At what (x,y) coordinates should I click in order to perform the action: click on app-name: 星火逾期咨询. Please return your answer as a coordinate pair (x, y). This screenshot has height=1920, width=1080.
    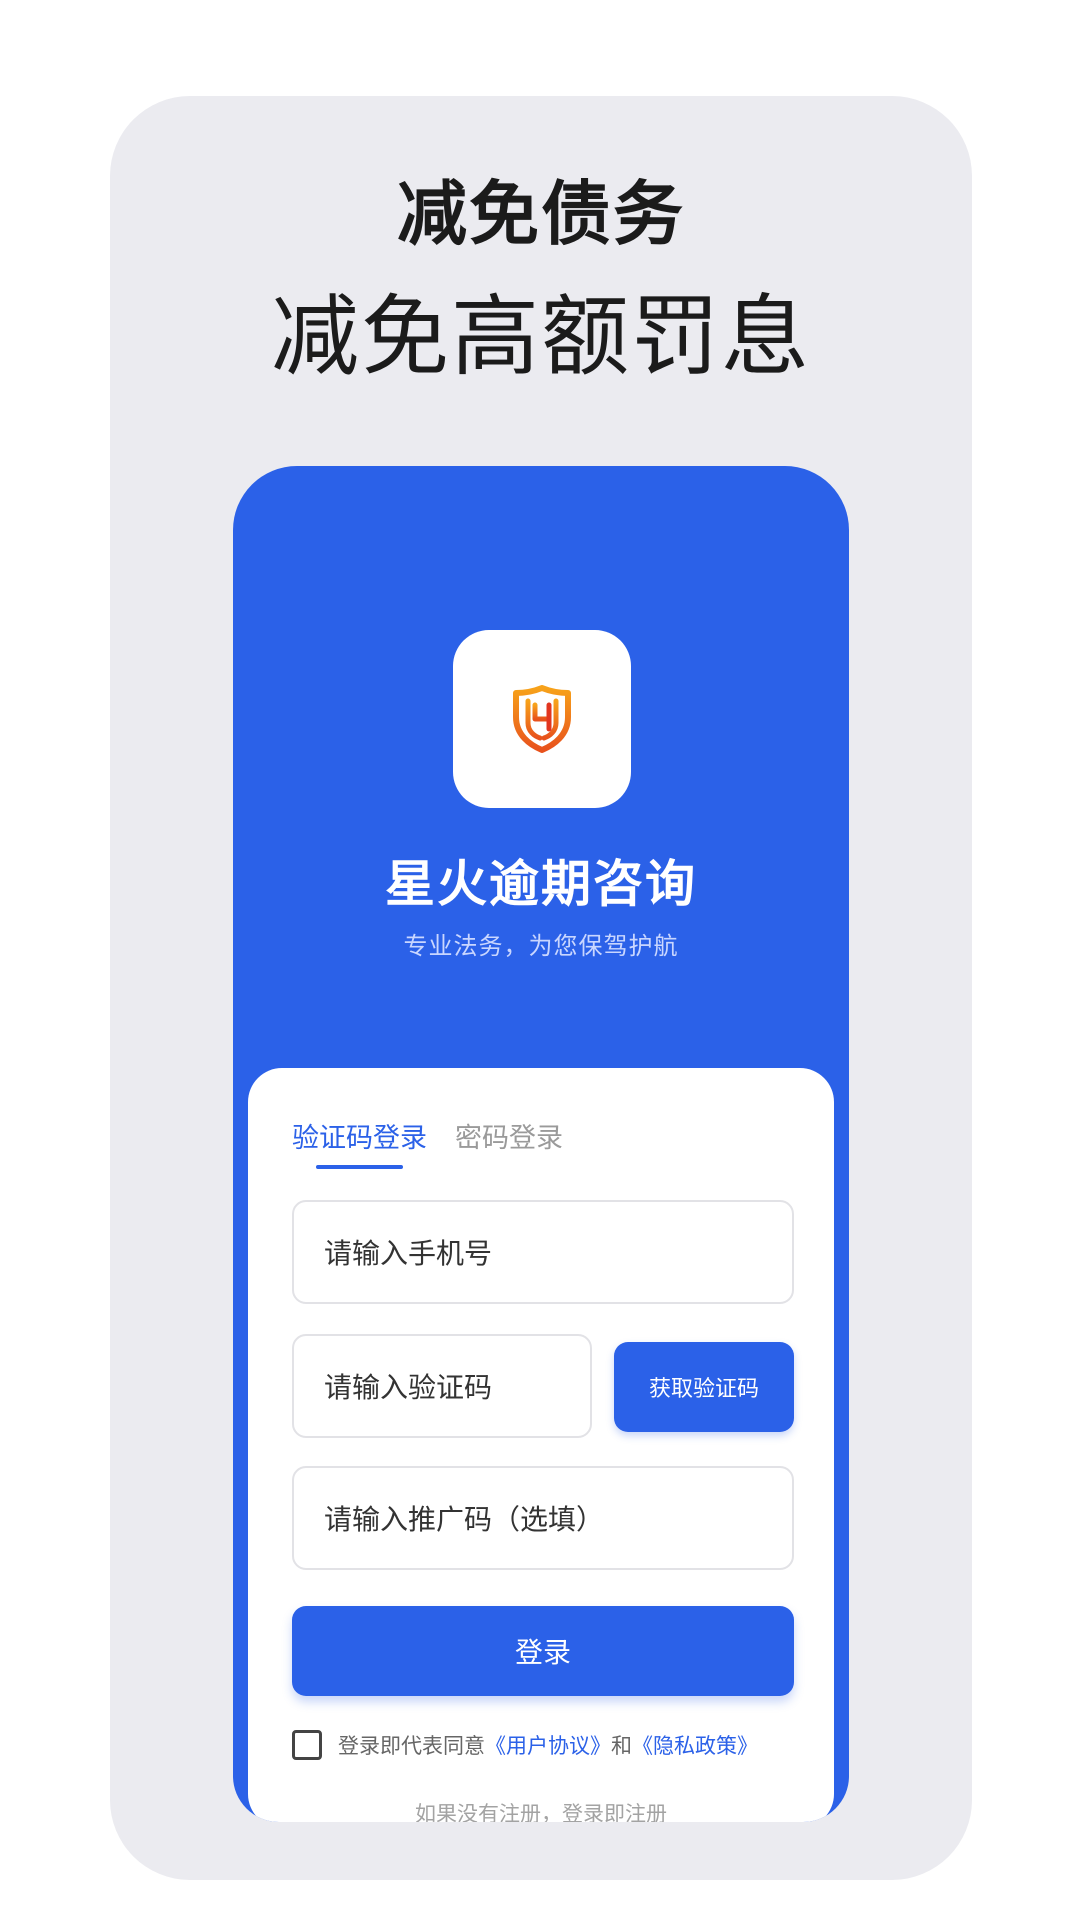
    Looking at the image, I should click on (541, 884).